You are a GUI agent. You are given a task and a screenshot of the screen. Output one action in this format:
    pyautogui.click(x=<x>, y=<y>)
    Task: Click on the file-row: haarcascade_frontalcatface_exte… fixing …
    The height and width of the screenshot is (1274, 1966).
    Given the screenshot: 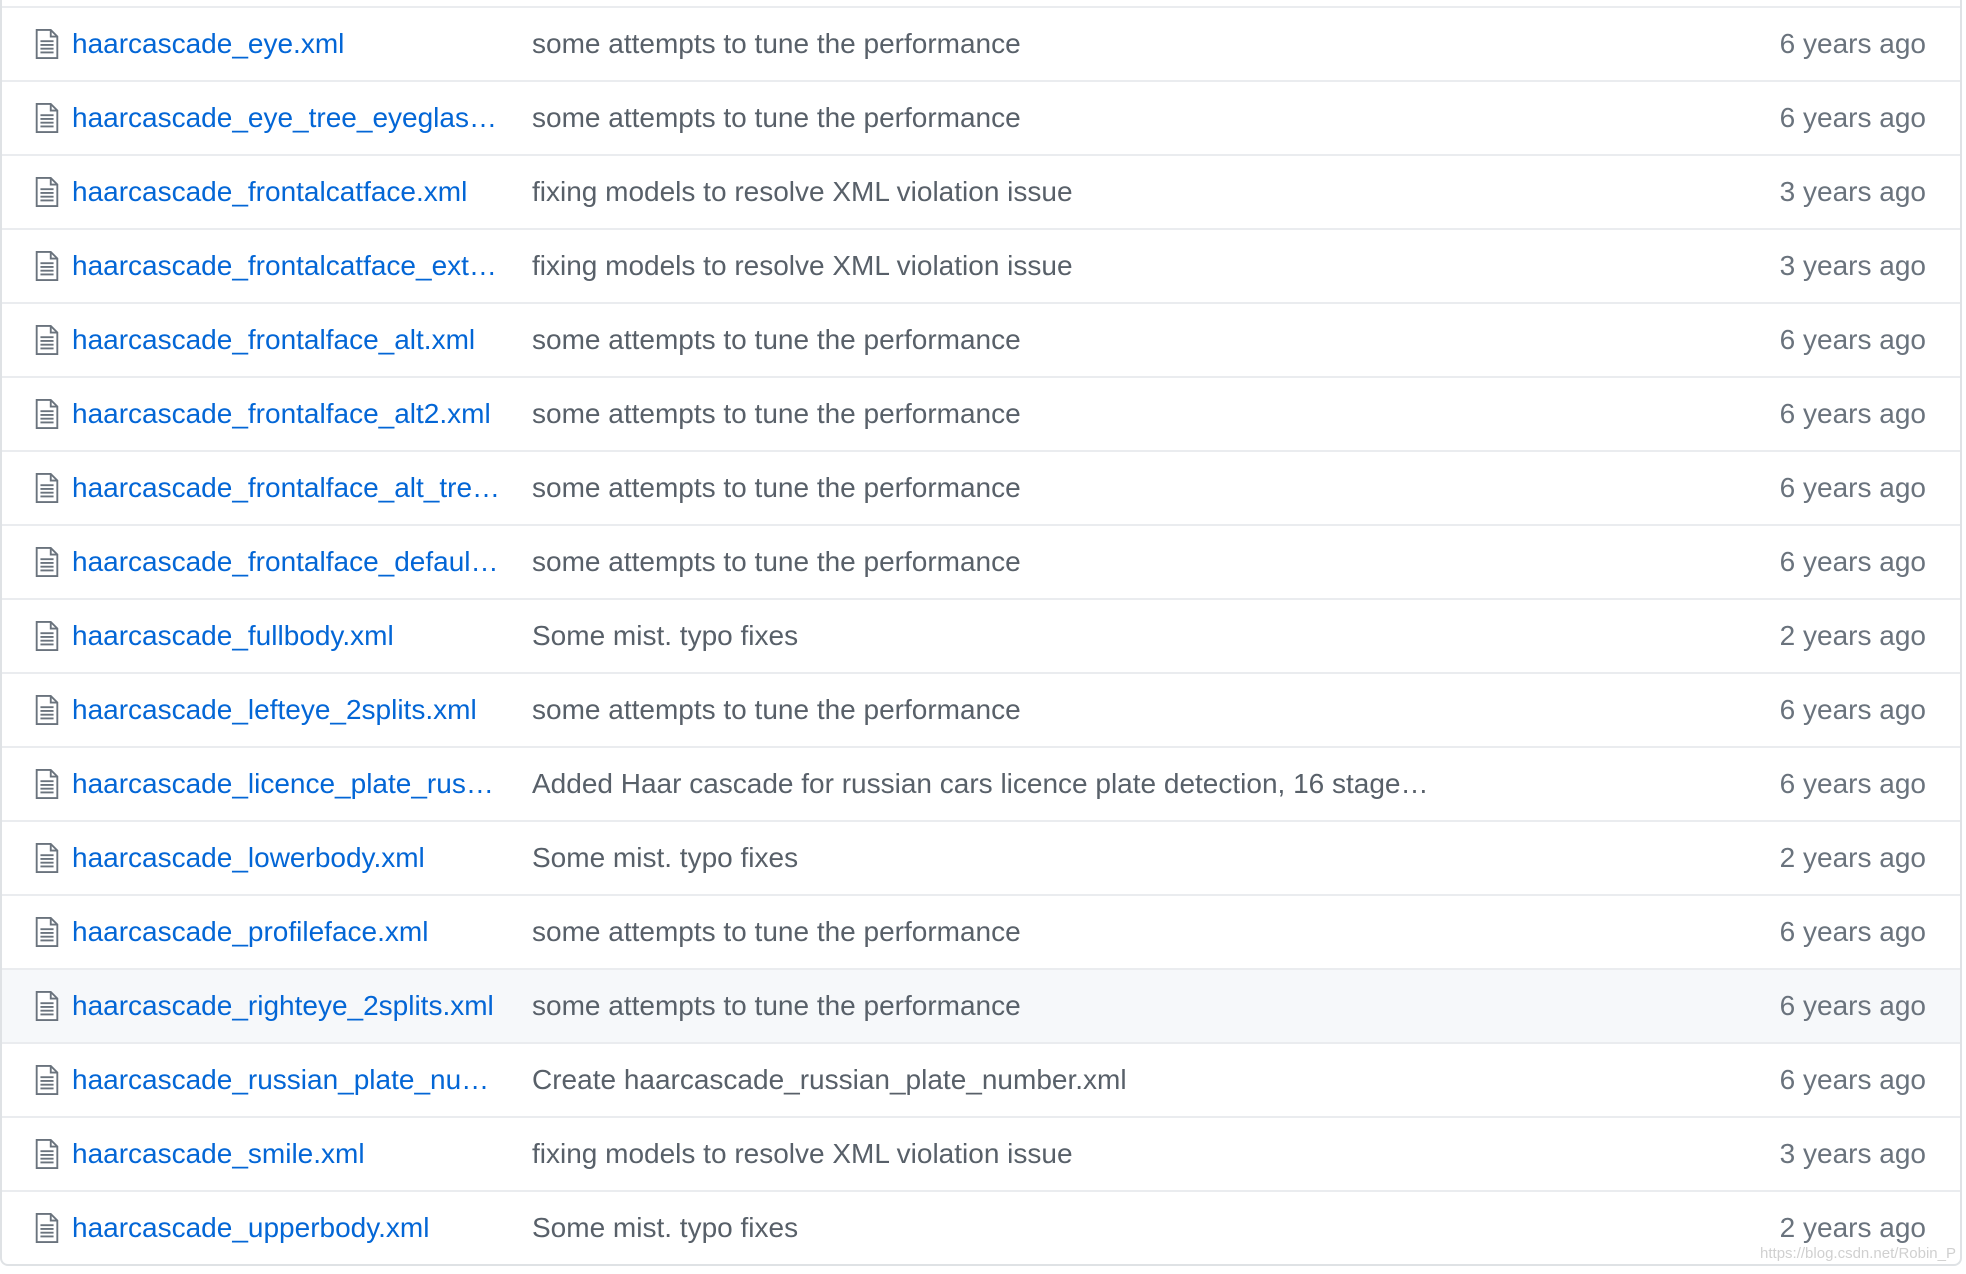 What is the action you would take?
    pyautogui.click(x=981, y=265)
    